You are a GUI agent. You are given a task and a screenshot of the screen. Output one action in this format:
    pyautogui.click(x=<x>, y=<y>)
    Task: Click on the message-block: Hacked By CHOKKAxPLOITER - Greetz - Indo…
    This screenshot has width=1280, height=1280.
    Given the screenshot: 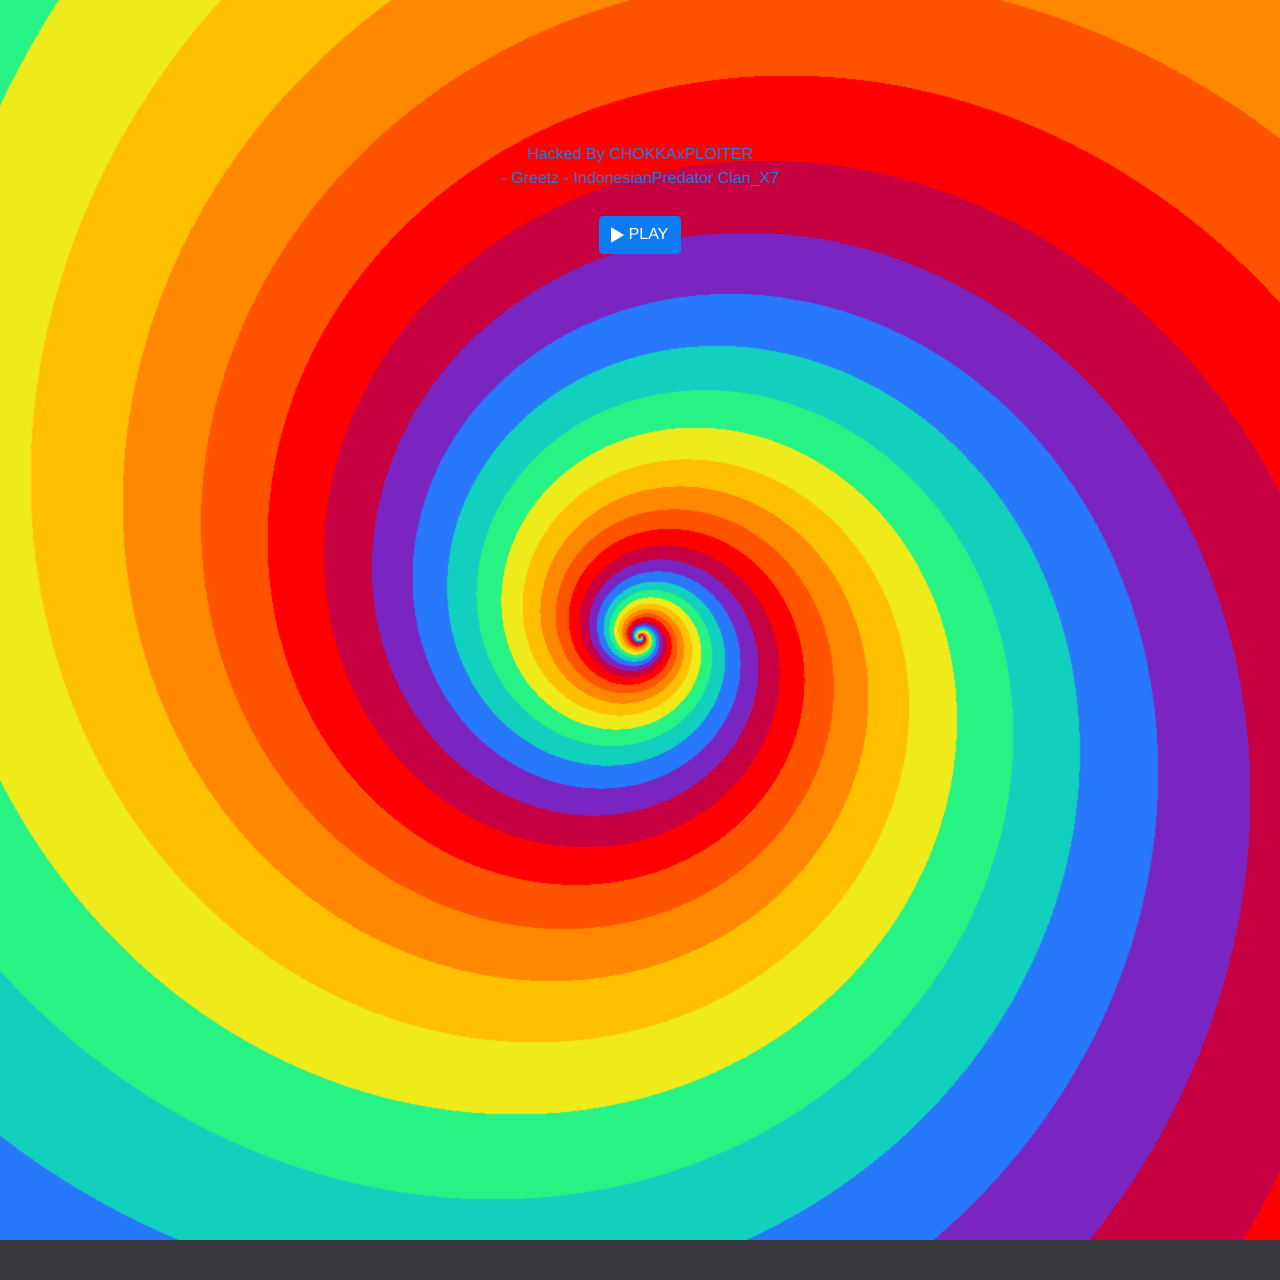 What is the action you would take?
    pyautogui.click(x=640, y=198)
    